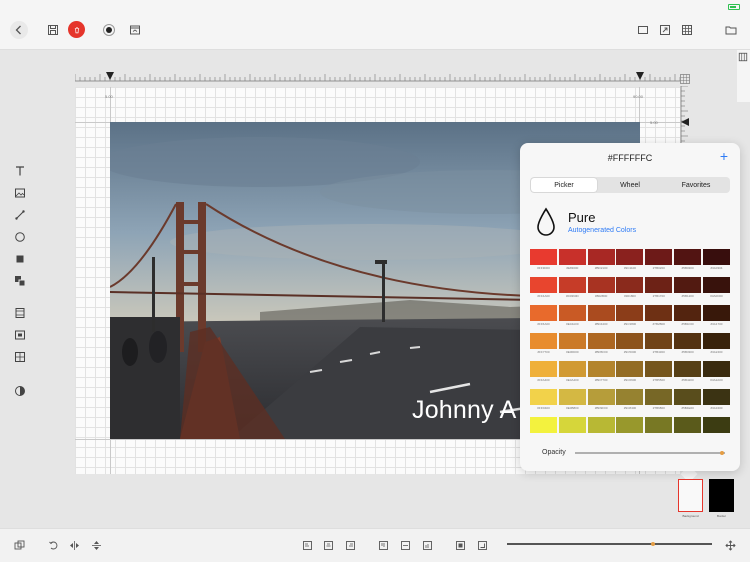 This screenshot has width=750, height=562. I want to click on align-right-icon, so click(350, 545).